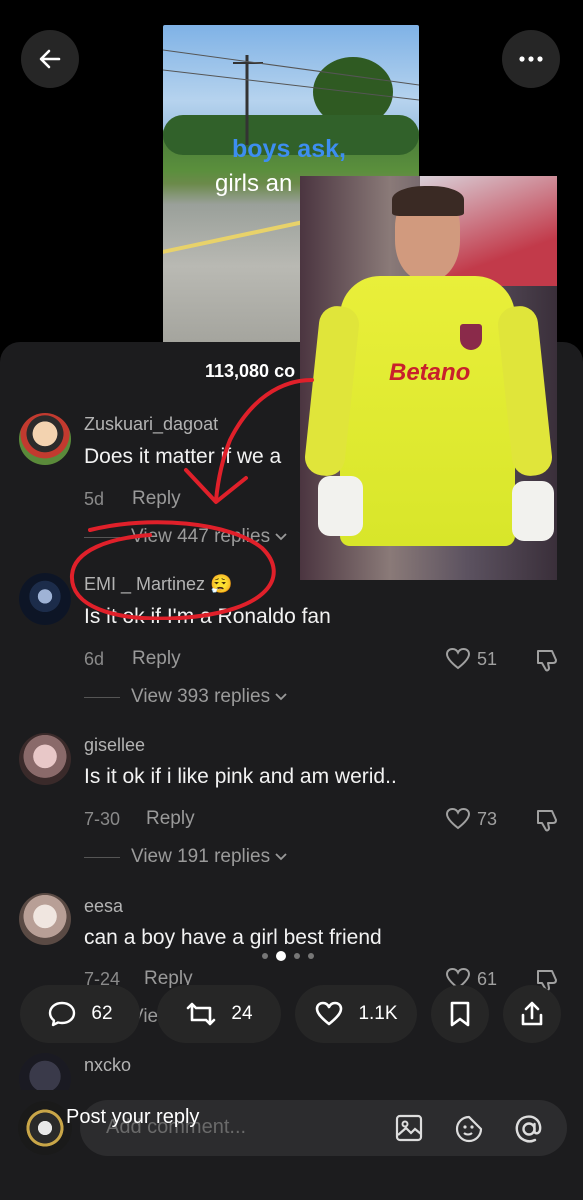  What do you see at coordinates (201, 1014) in the screenshot?
I see `repost-icon` at bounding box center [201, 1014].